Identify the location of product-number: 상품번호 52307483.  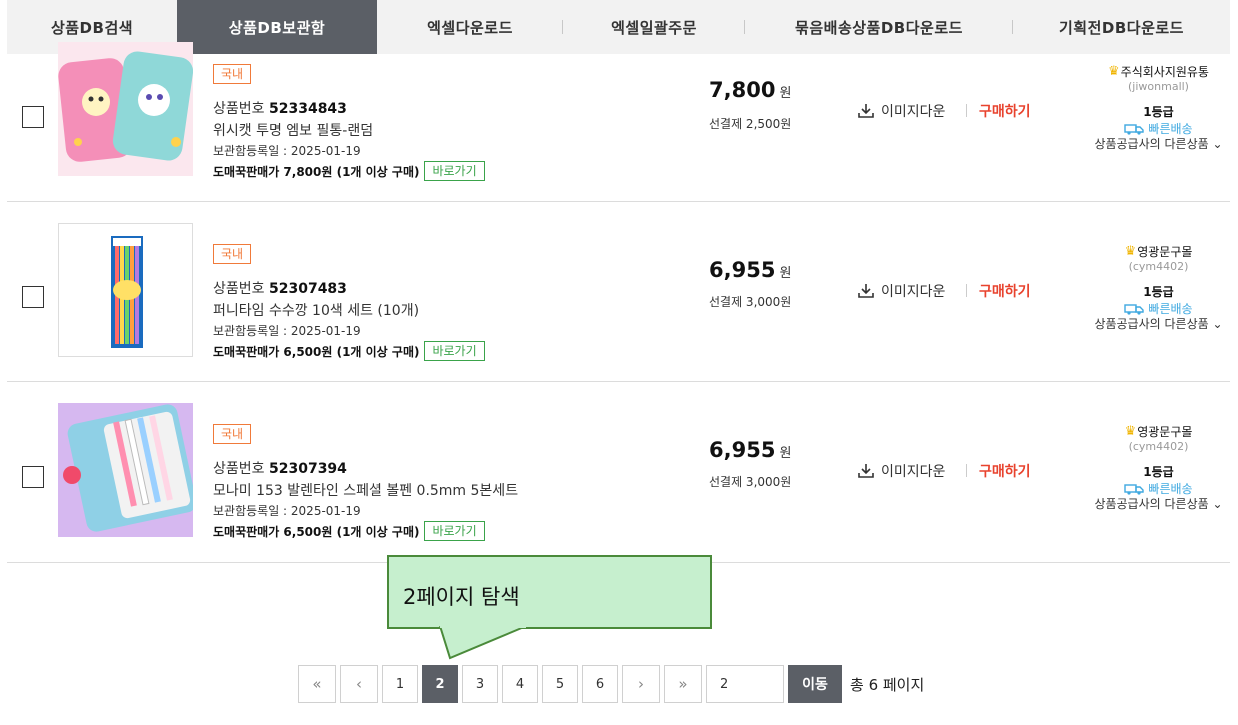
(280, 288).